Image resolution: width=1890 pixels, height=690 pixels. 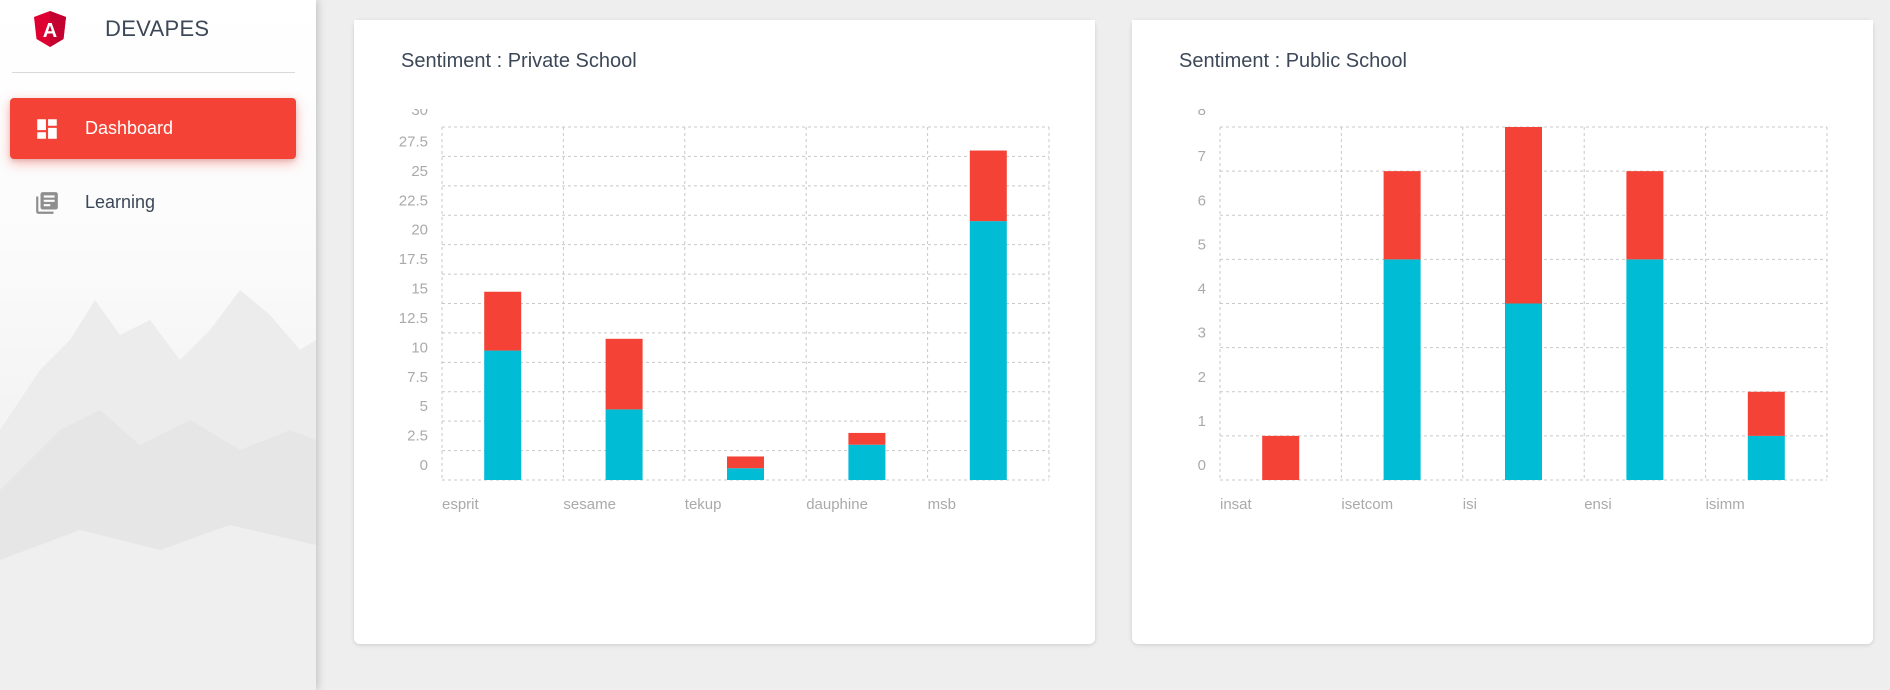 I want to click on x-tick-label: esprit, so click(x=461, y=504).